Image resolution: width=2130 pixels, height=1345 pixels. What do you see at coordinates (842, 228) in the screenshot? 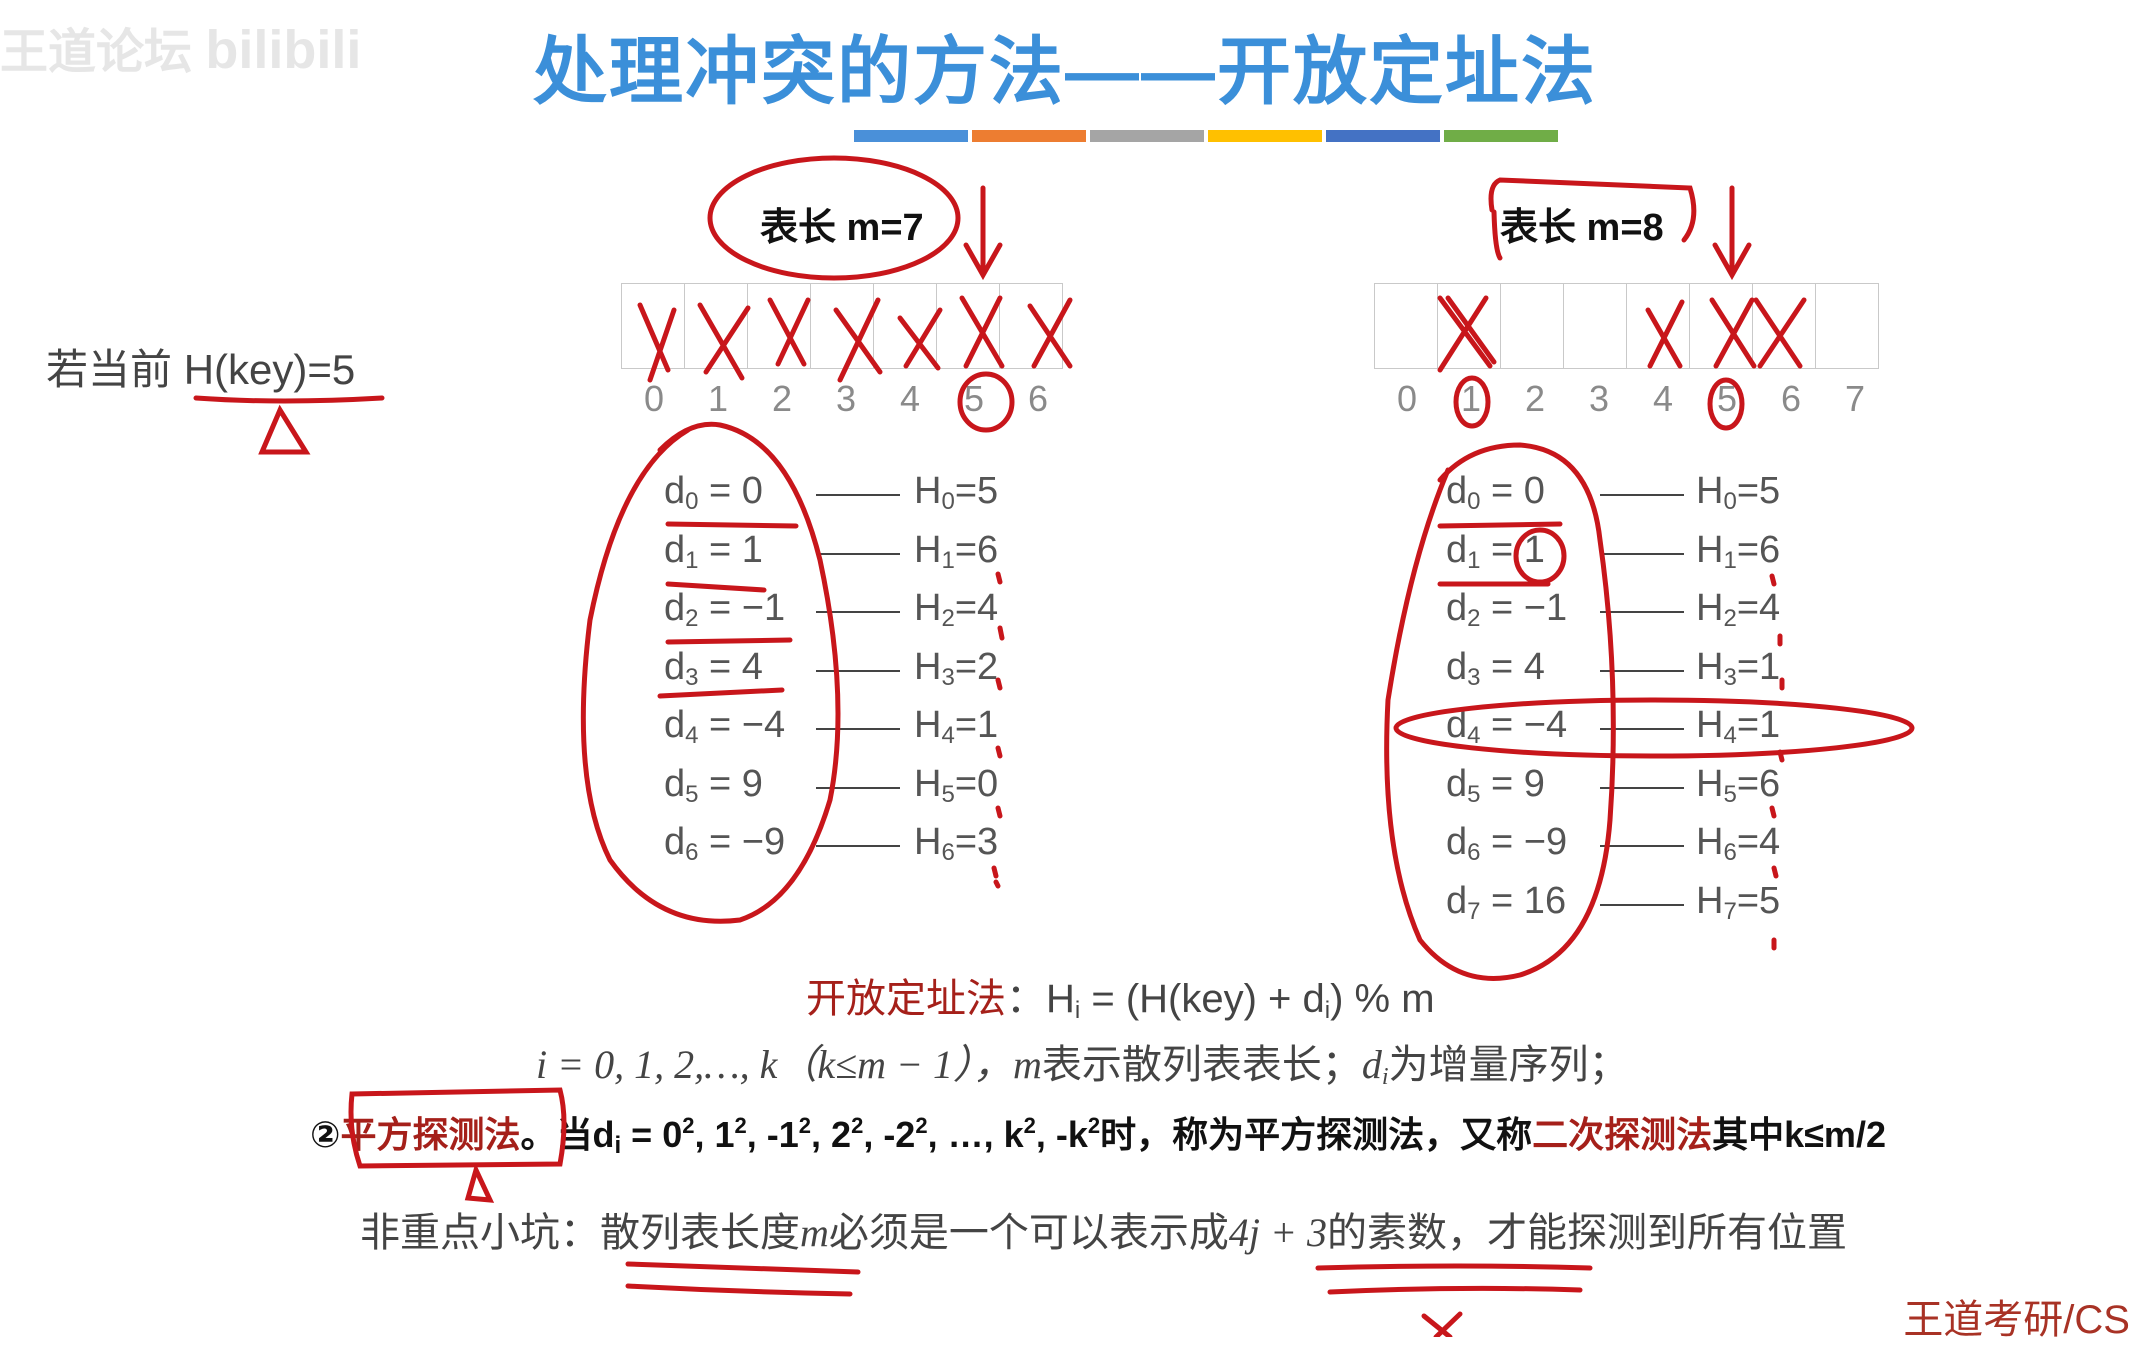
I see `left-table-length: 表长 m=7` at bounding box center [842, 228].